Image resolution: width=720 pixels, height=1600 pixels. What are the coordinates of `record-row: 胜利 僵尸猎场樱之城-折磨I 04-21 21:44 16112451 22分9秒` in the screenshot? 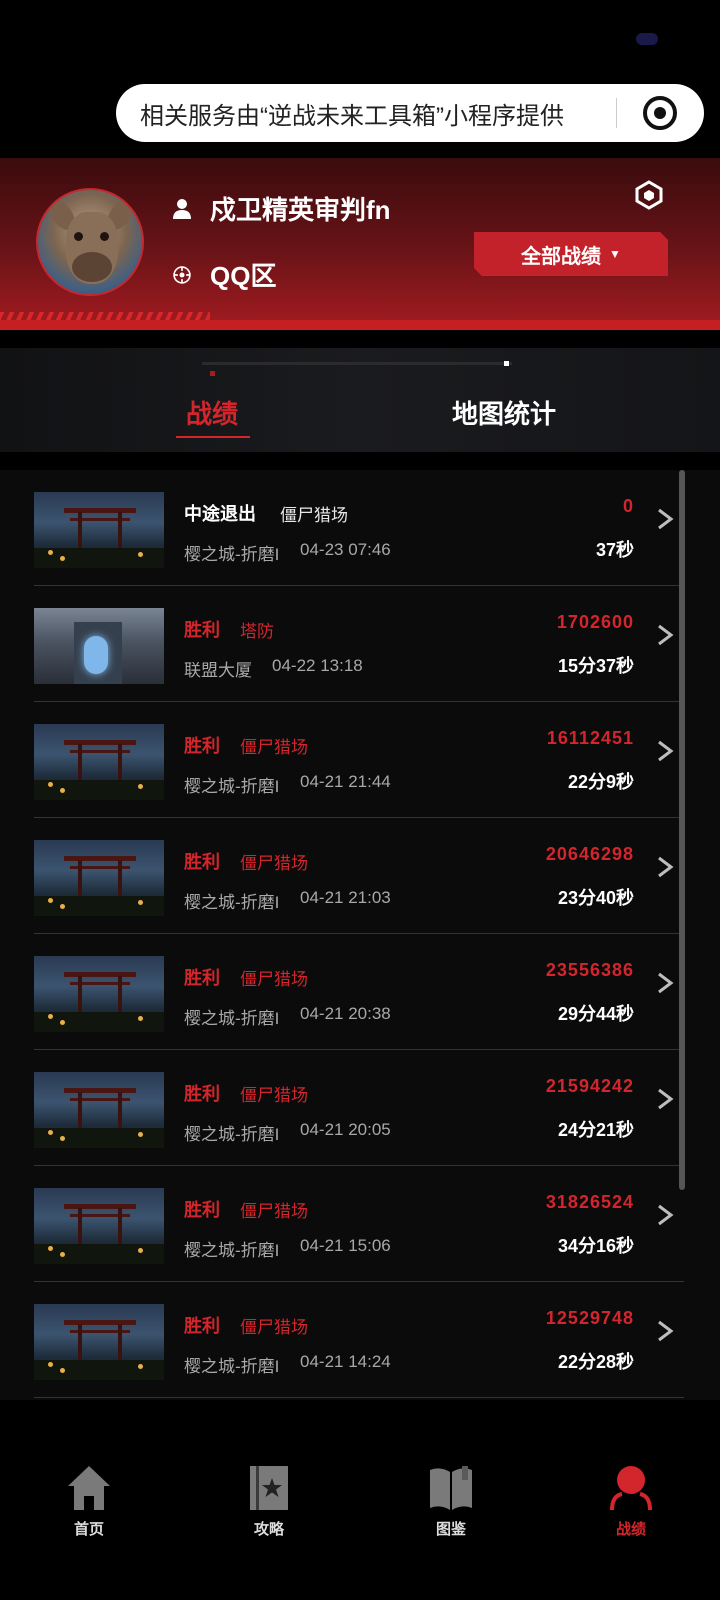 It's located at (359, 760).